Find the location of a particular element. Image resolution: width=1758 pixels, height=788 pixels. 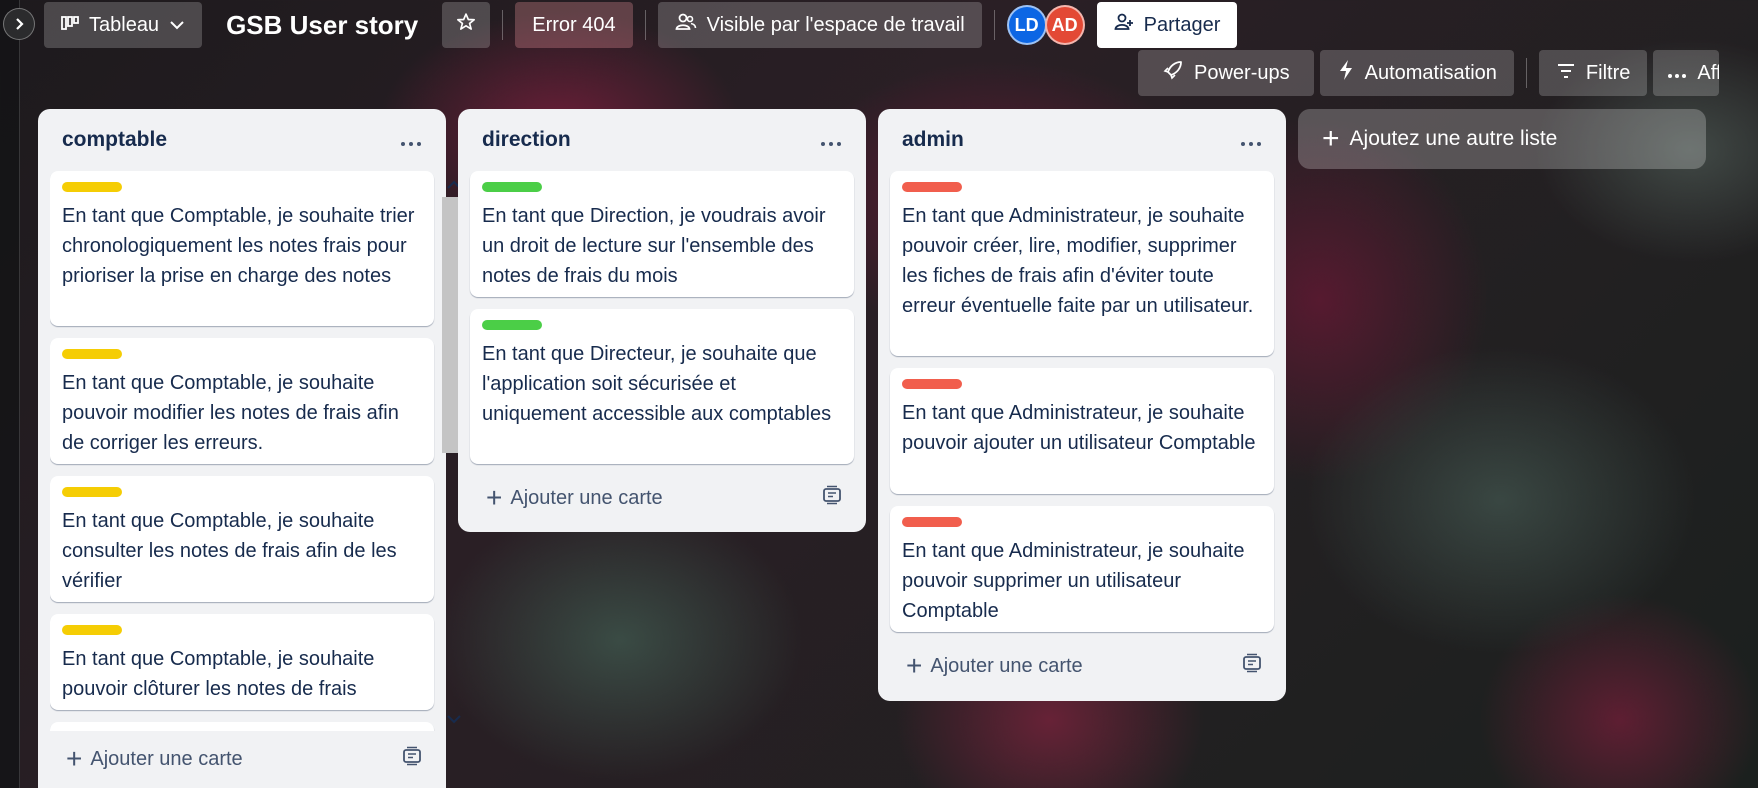

more-icon is located at coordinates (1677, 73).